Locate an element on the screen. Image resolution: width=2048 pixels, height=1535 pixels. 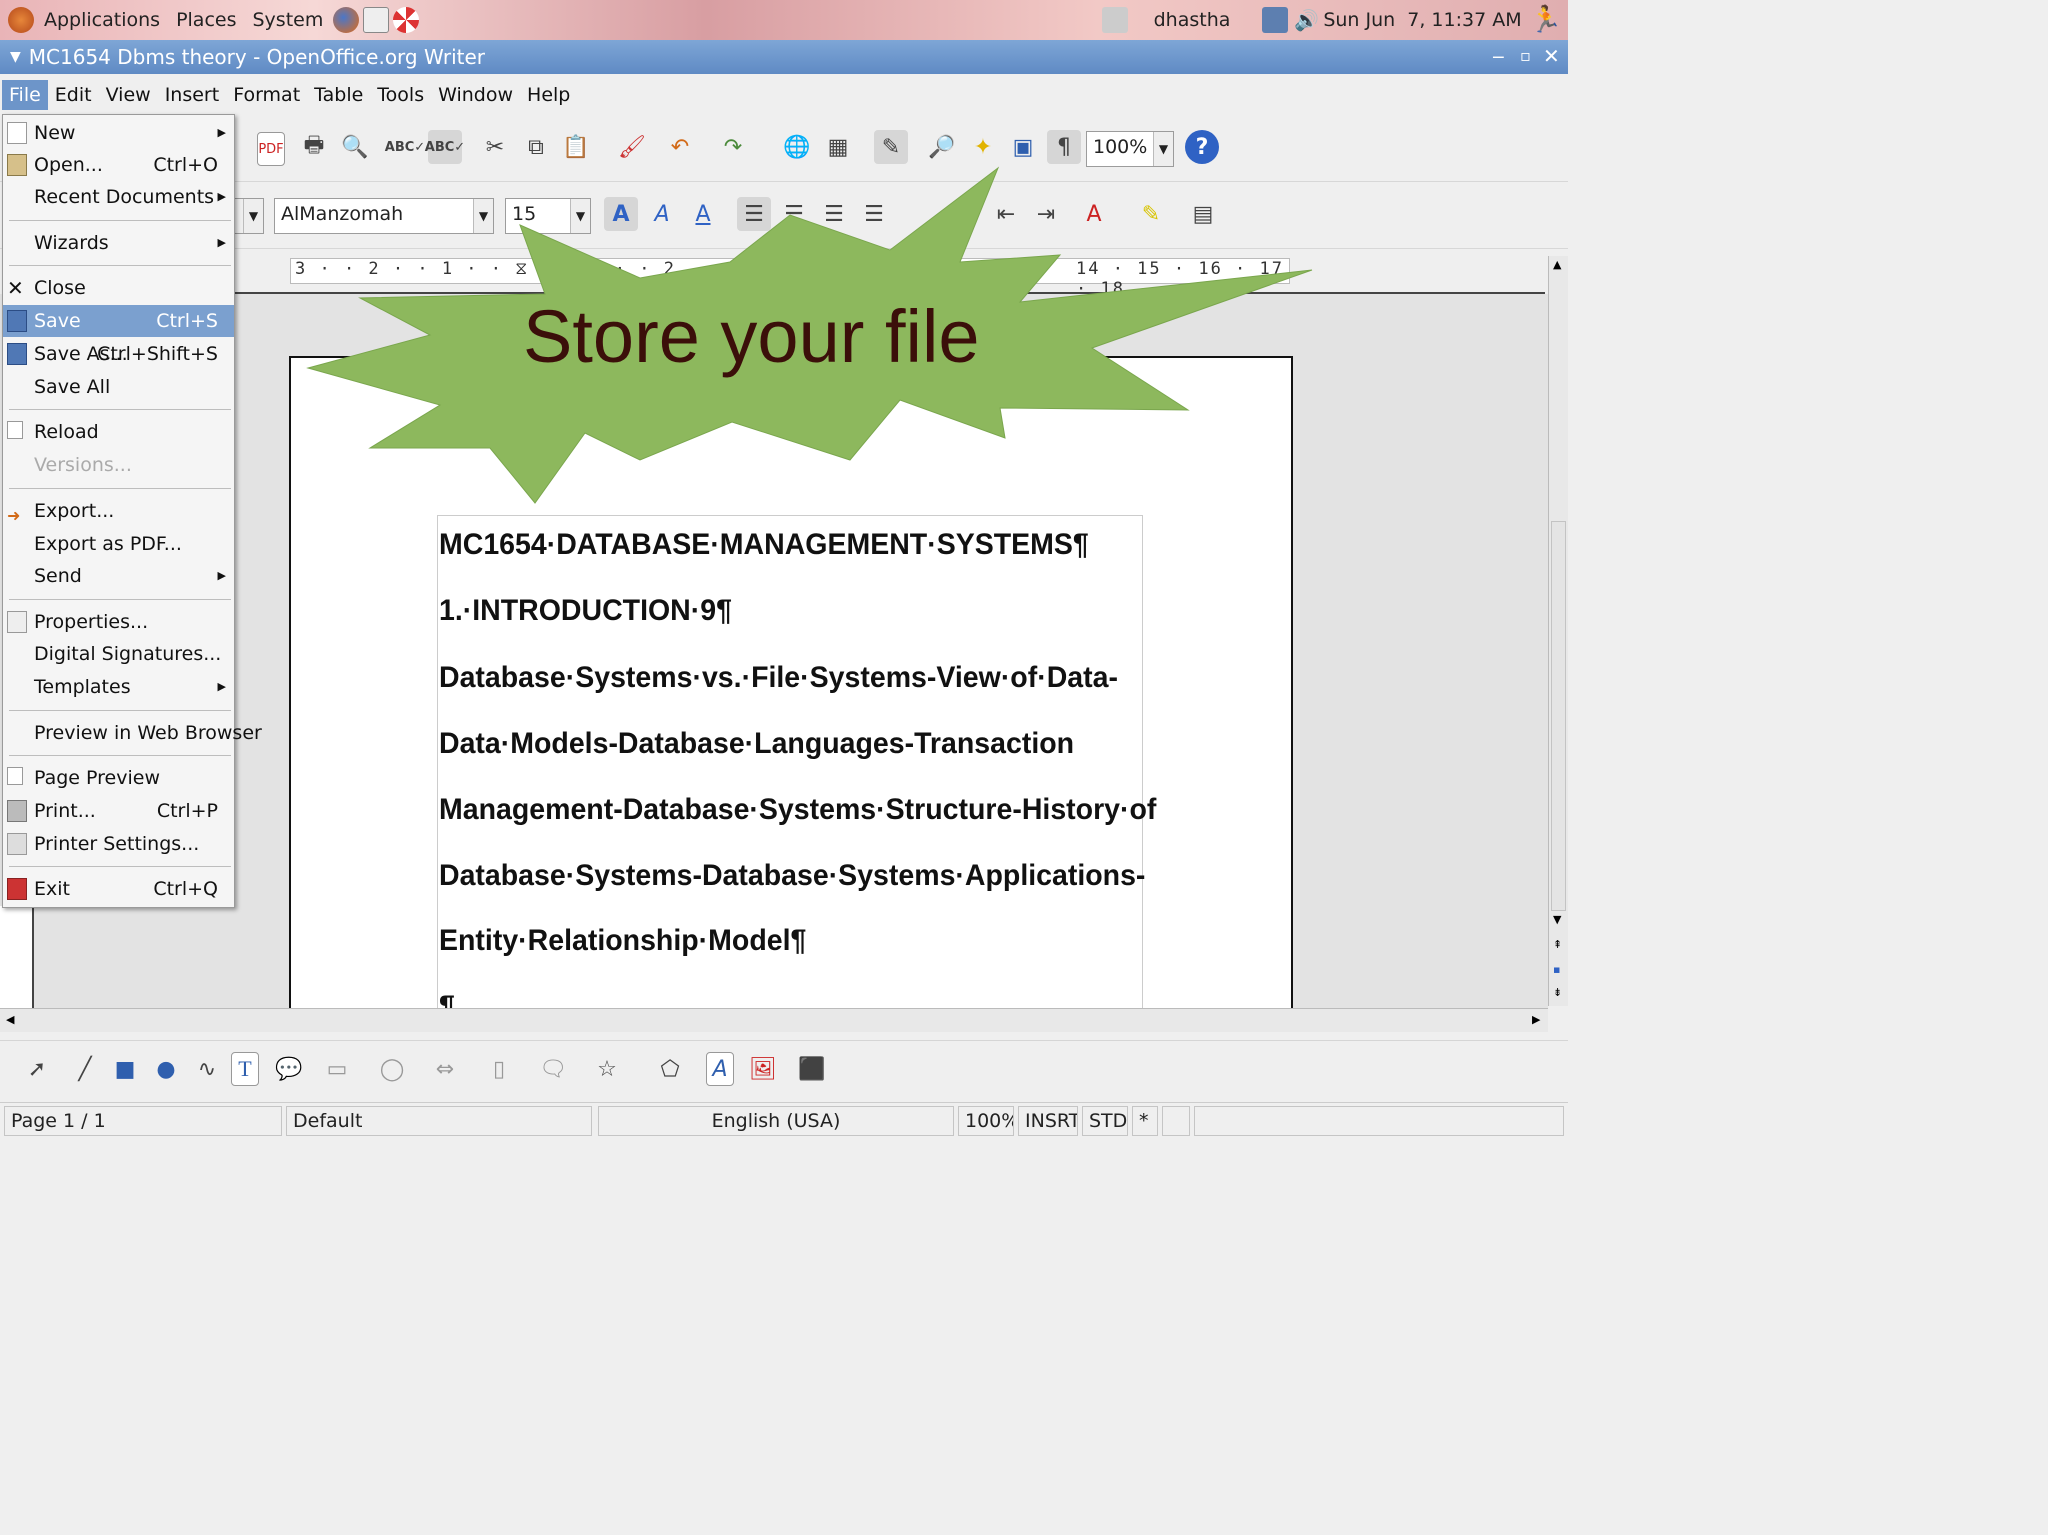
menu-insert: Insert is located at coordinates (192, 95).